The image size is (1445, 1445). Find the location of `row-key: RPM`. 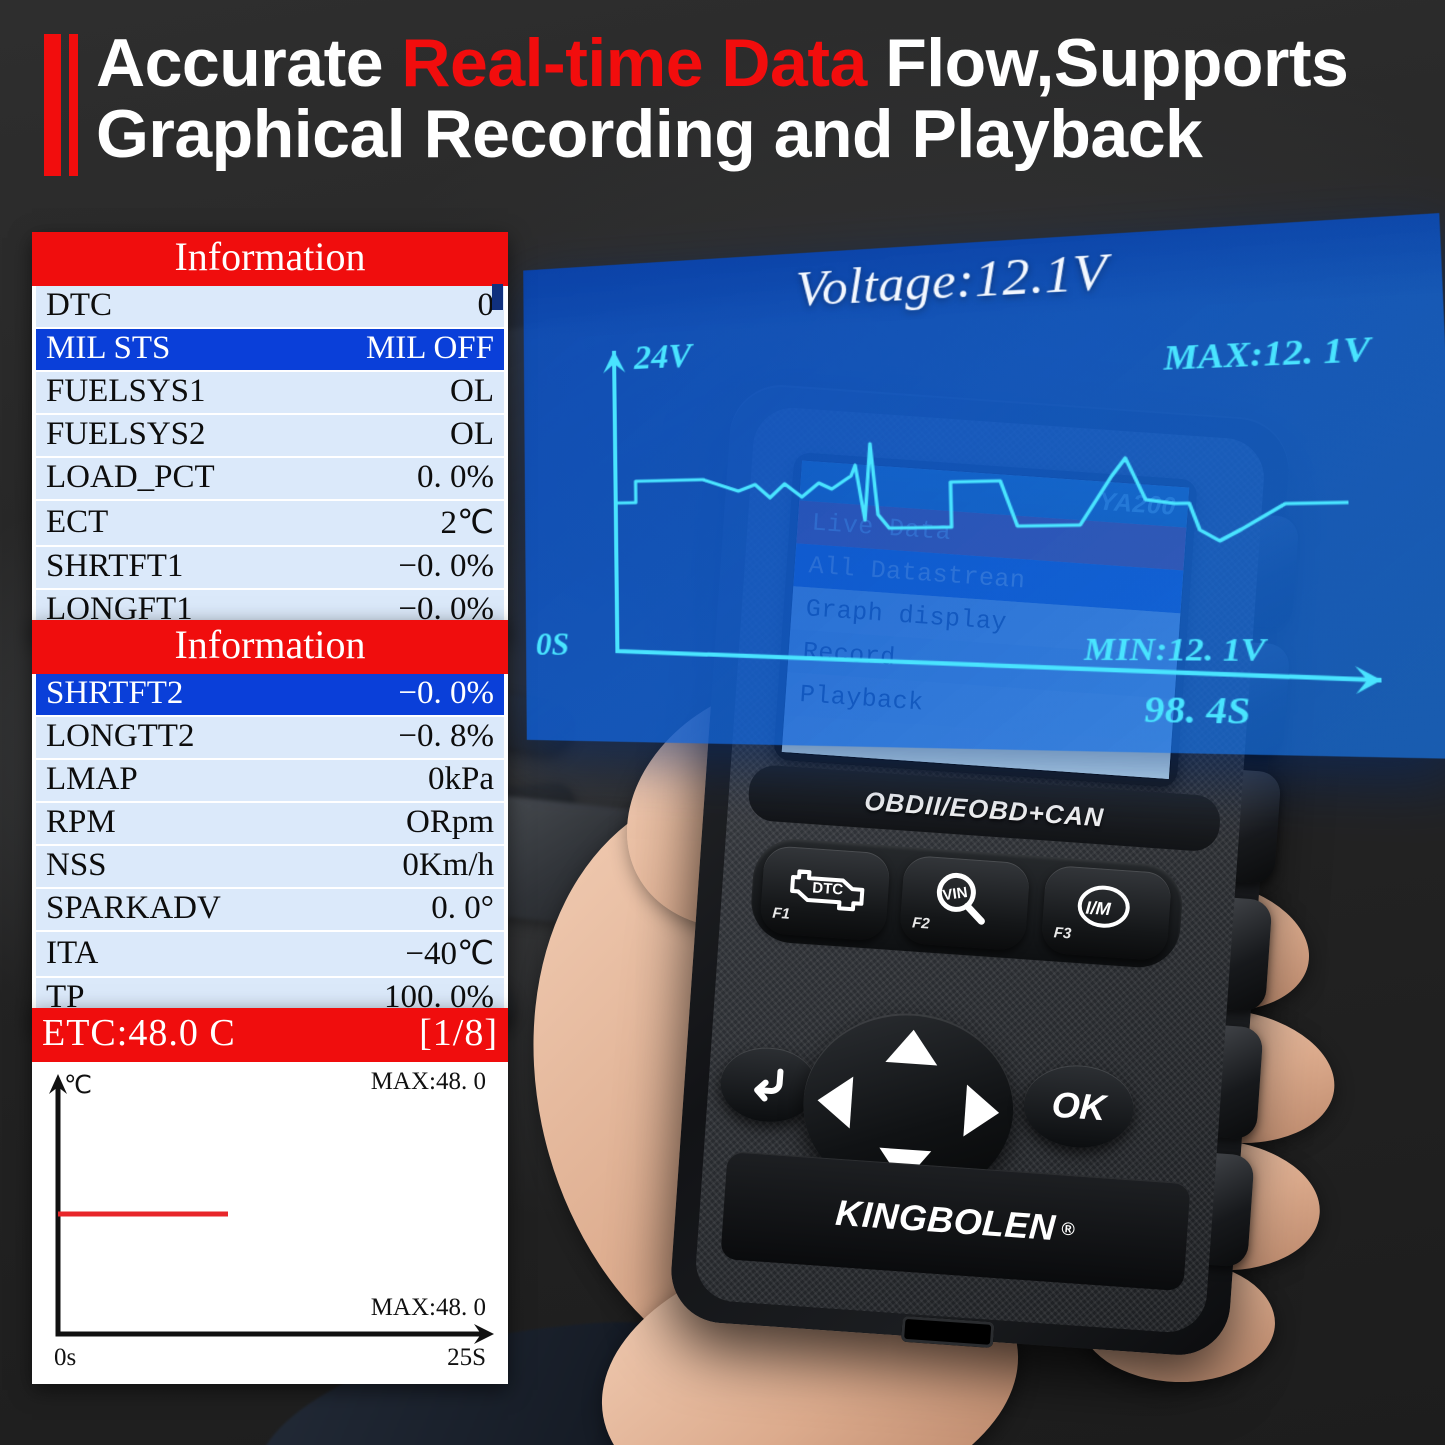

row-key: RPM is located at coordinates (176, 824).